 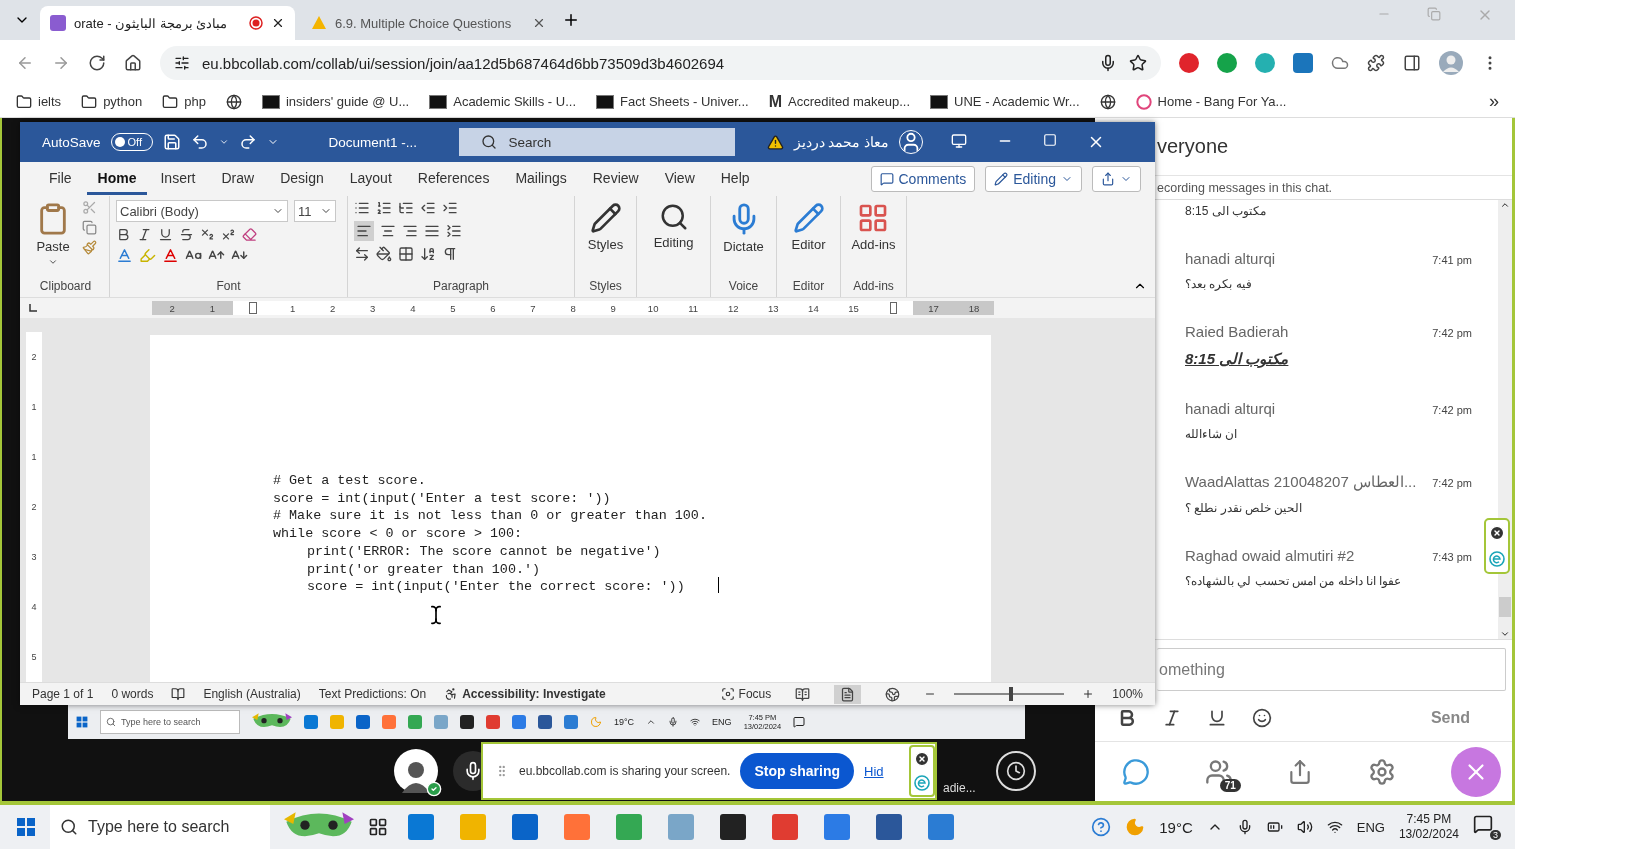 What do you see at coordinates (388, 231) in the screenshot?
I see `align-center-icon` at bounding box center [388, 231].